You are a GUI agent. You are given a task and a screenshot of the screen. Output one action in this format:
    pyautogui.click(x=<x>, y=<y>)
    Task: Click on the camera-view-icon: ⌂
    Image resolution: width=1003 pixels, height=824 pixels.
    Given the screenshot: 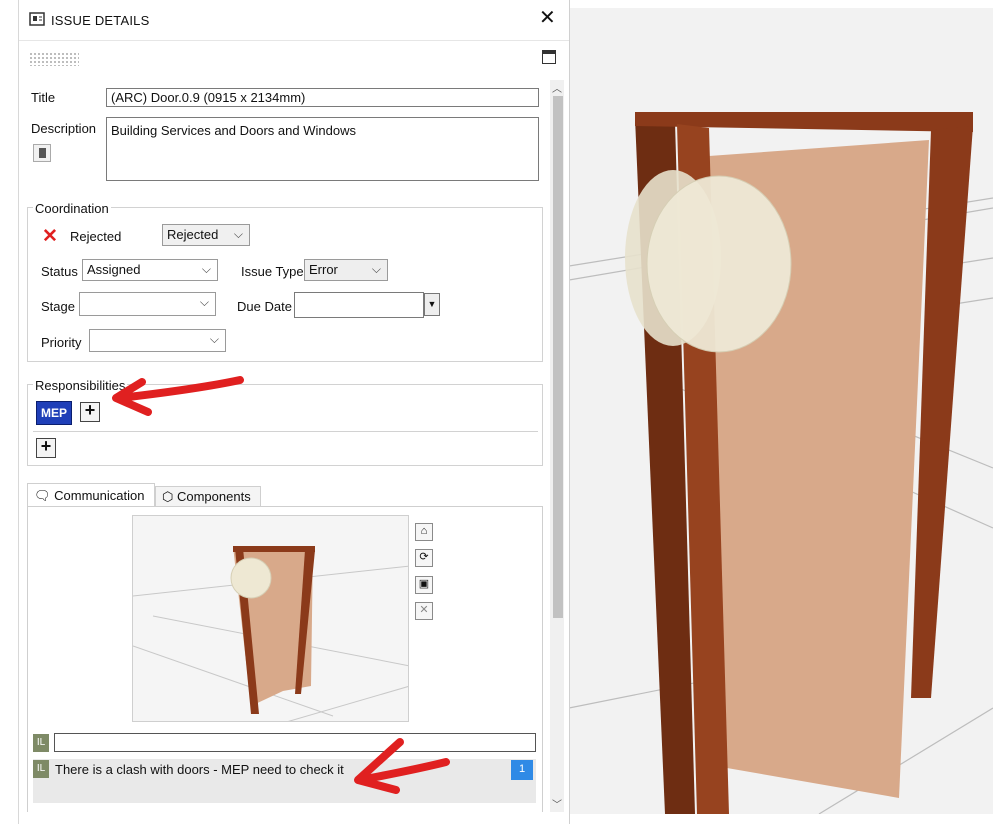 What is the action you would take?
    pyautogui.click(x=424, y=532)
    